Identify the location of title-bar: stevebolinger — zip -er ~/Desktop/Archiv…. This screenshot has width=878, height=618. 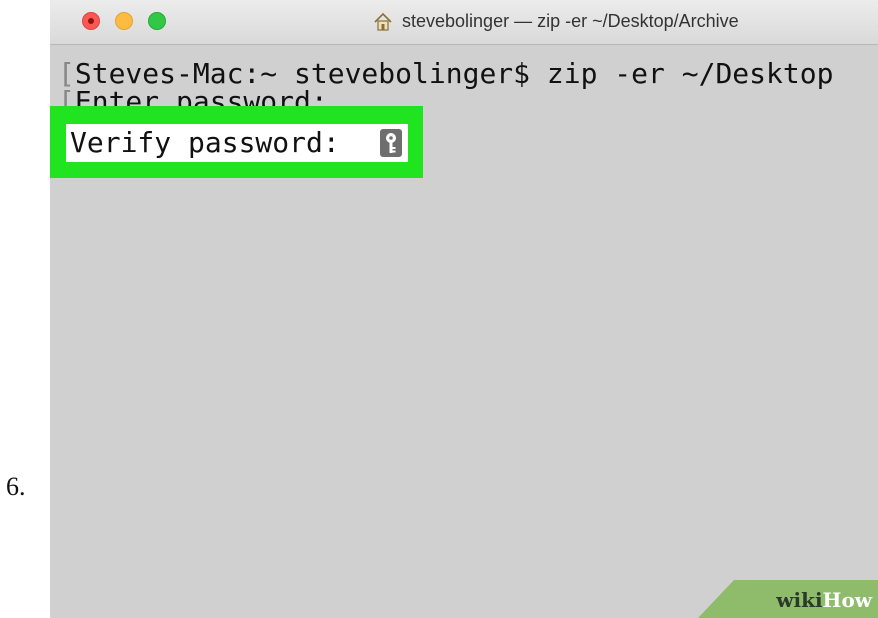
(464, 22).